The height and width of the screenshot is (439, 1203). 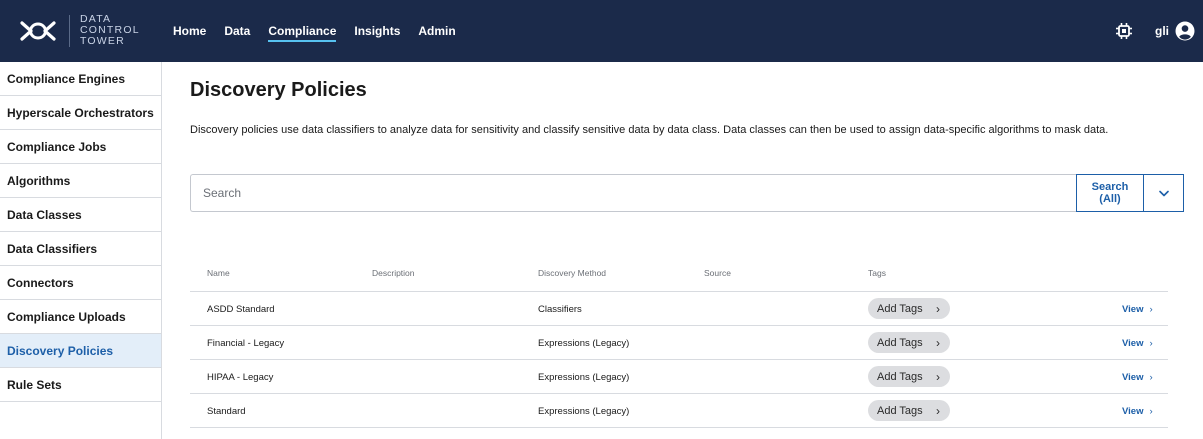 I want to click on chevron-down-icon, so click(x=1163, y=193).